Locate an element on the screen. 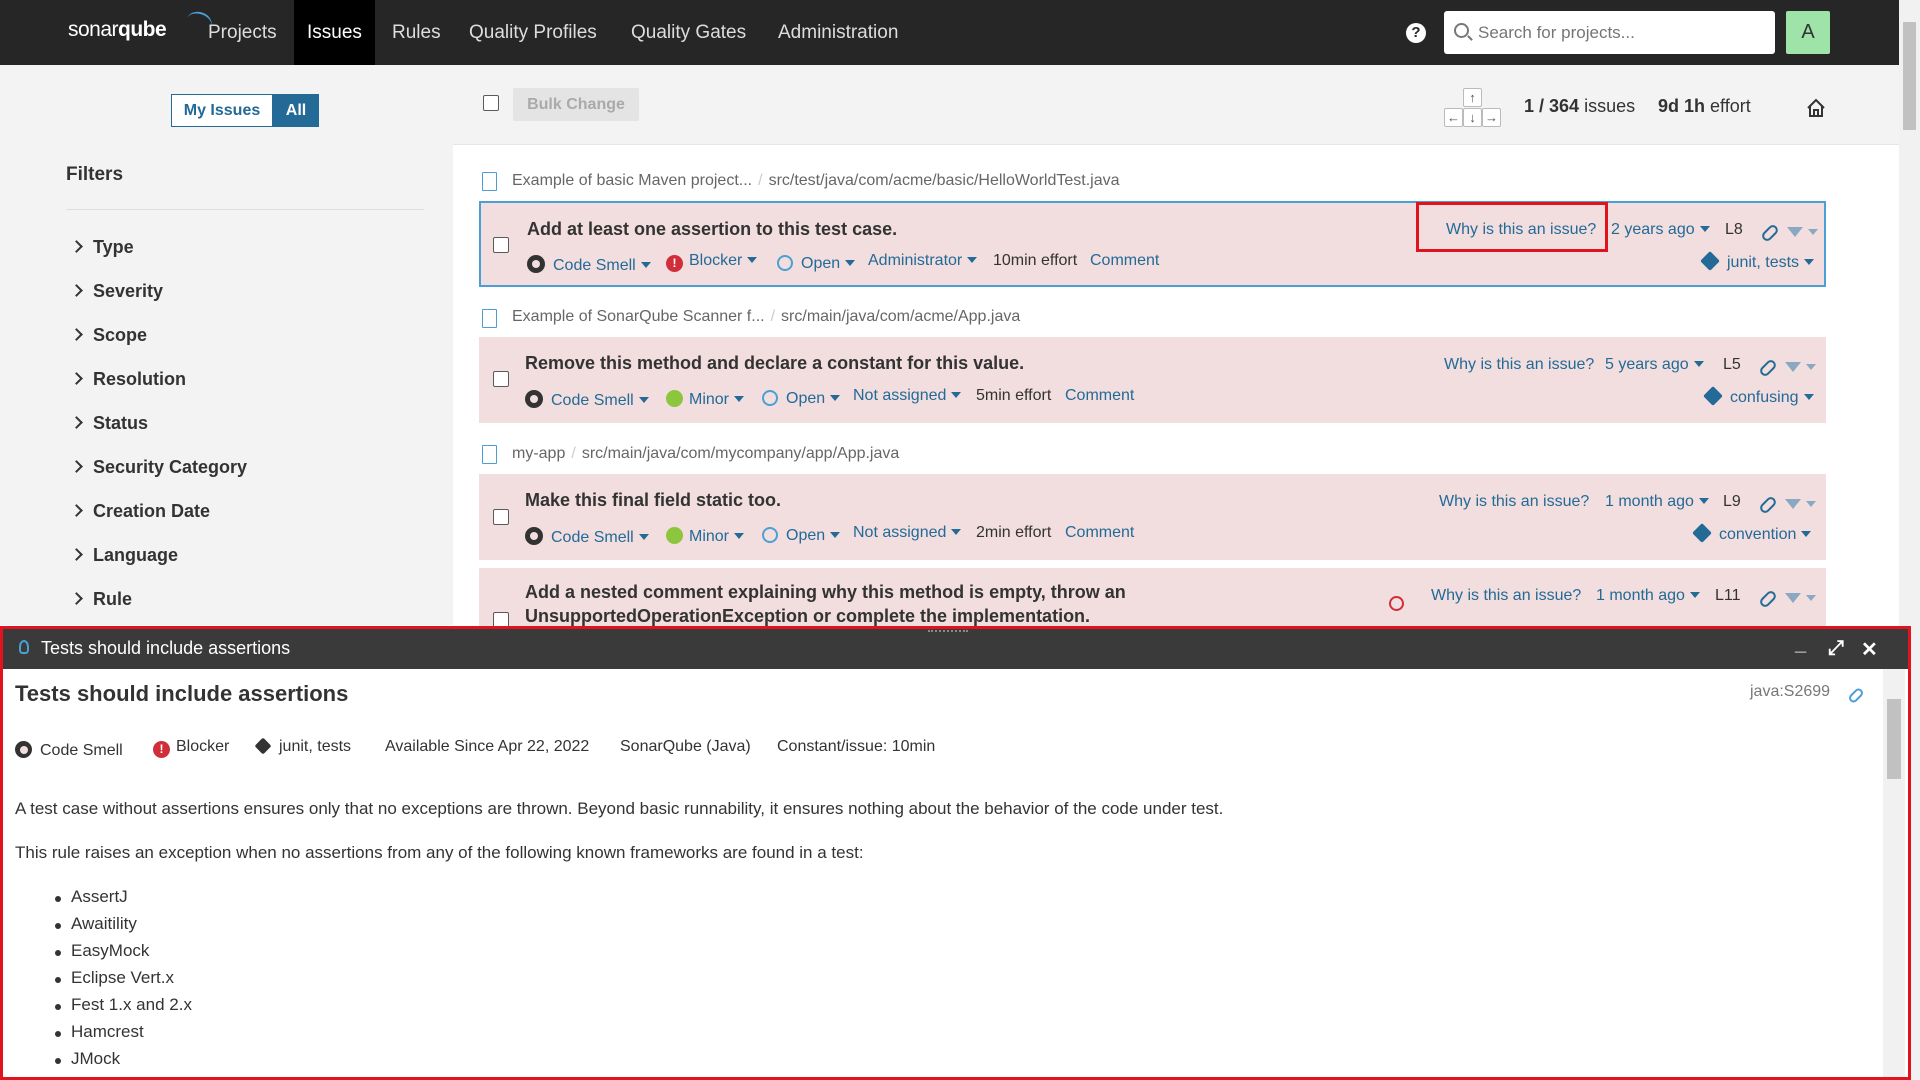 The width and height of the screenshot is (1920, 1080). search-icon is located at coordinates (1461, 30).